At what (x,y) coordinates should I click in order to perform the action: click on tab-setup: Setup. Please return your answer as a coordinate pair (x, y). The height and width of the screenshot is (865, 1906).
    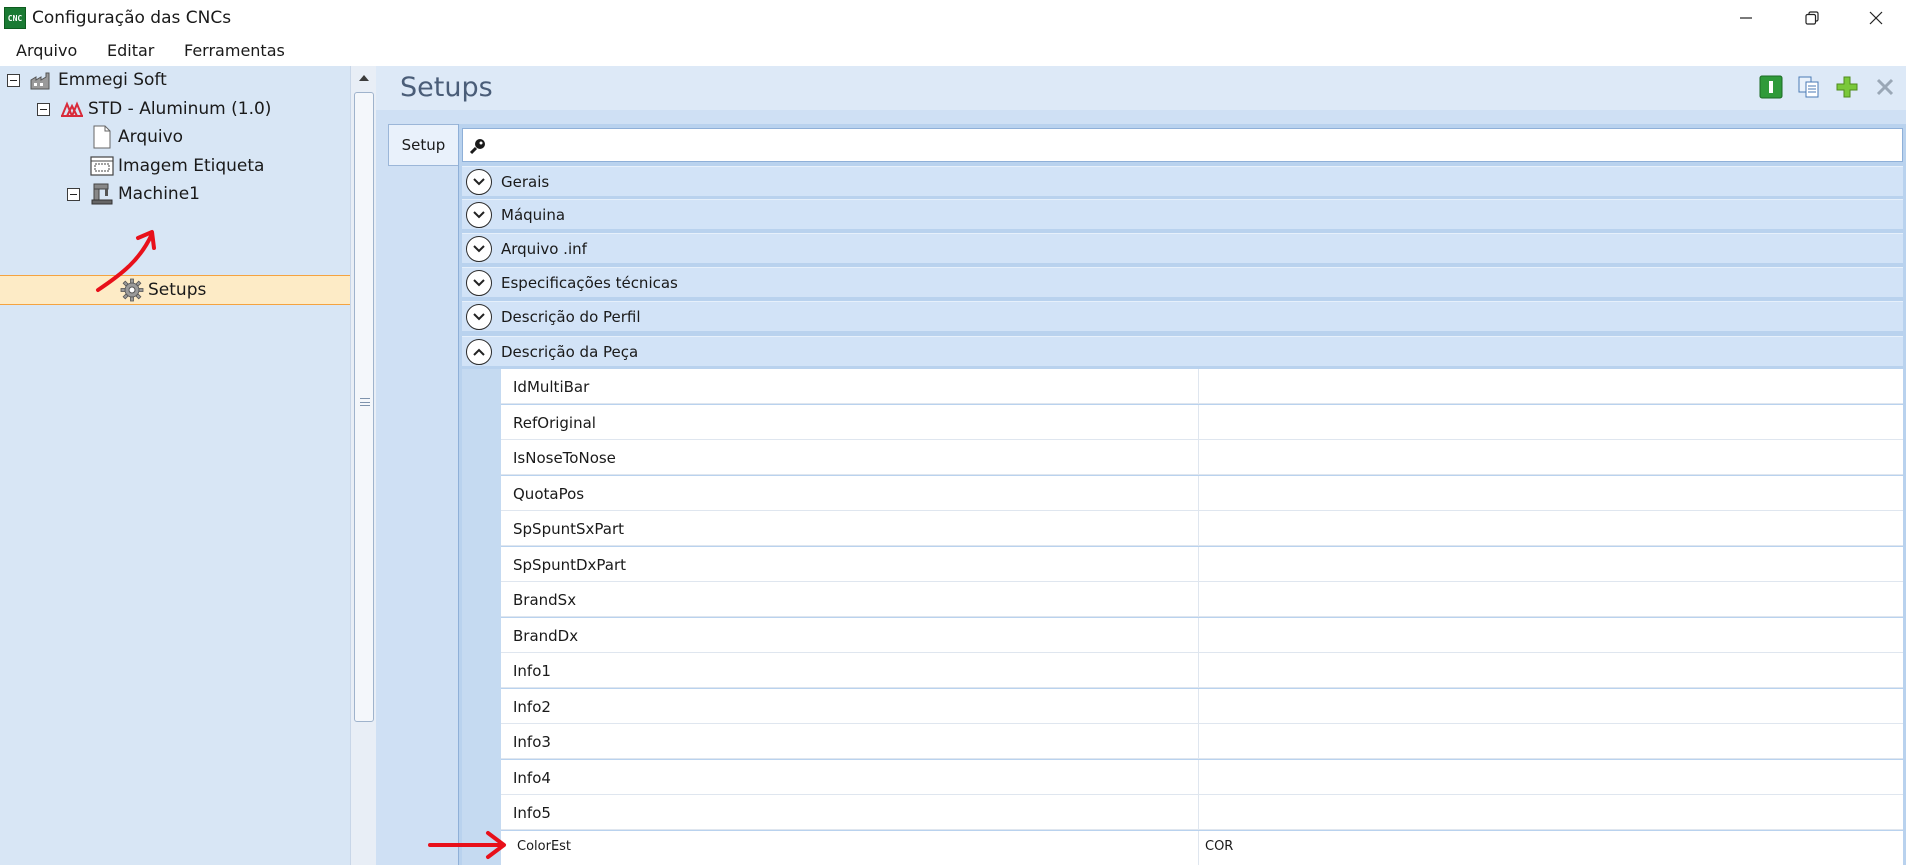
    Looking at the image, I should click on (423, 145).